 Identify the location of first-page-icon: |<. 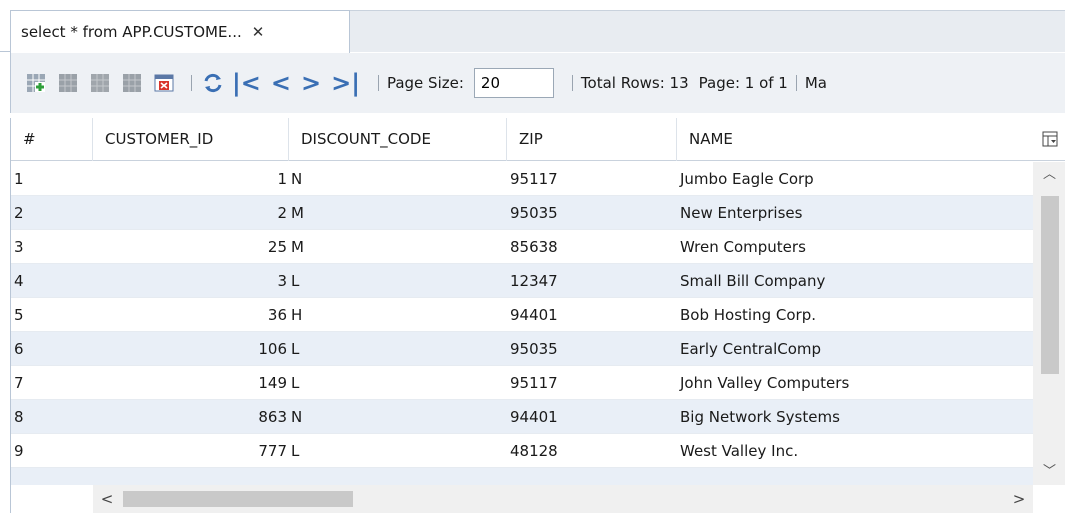
(246, 83).